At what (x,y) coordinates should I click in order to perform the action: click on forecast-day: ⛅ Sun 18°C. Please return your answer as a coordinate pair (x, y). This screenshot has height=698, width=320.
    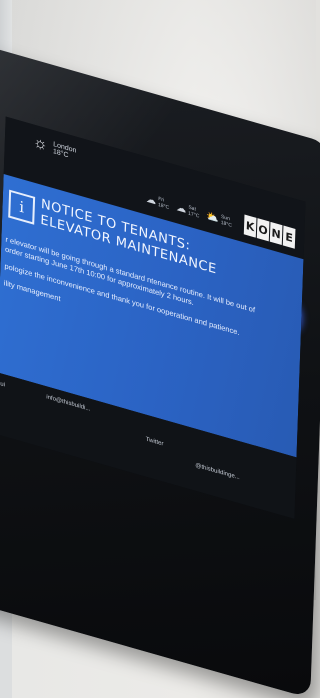
    Looking at the image, I should click on (219, 219).